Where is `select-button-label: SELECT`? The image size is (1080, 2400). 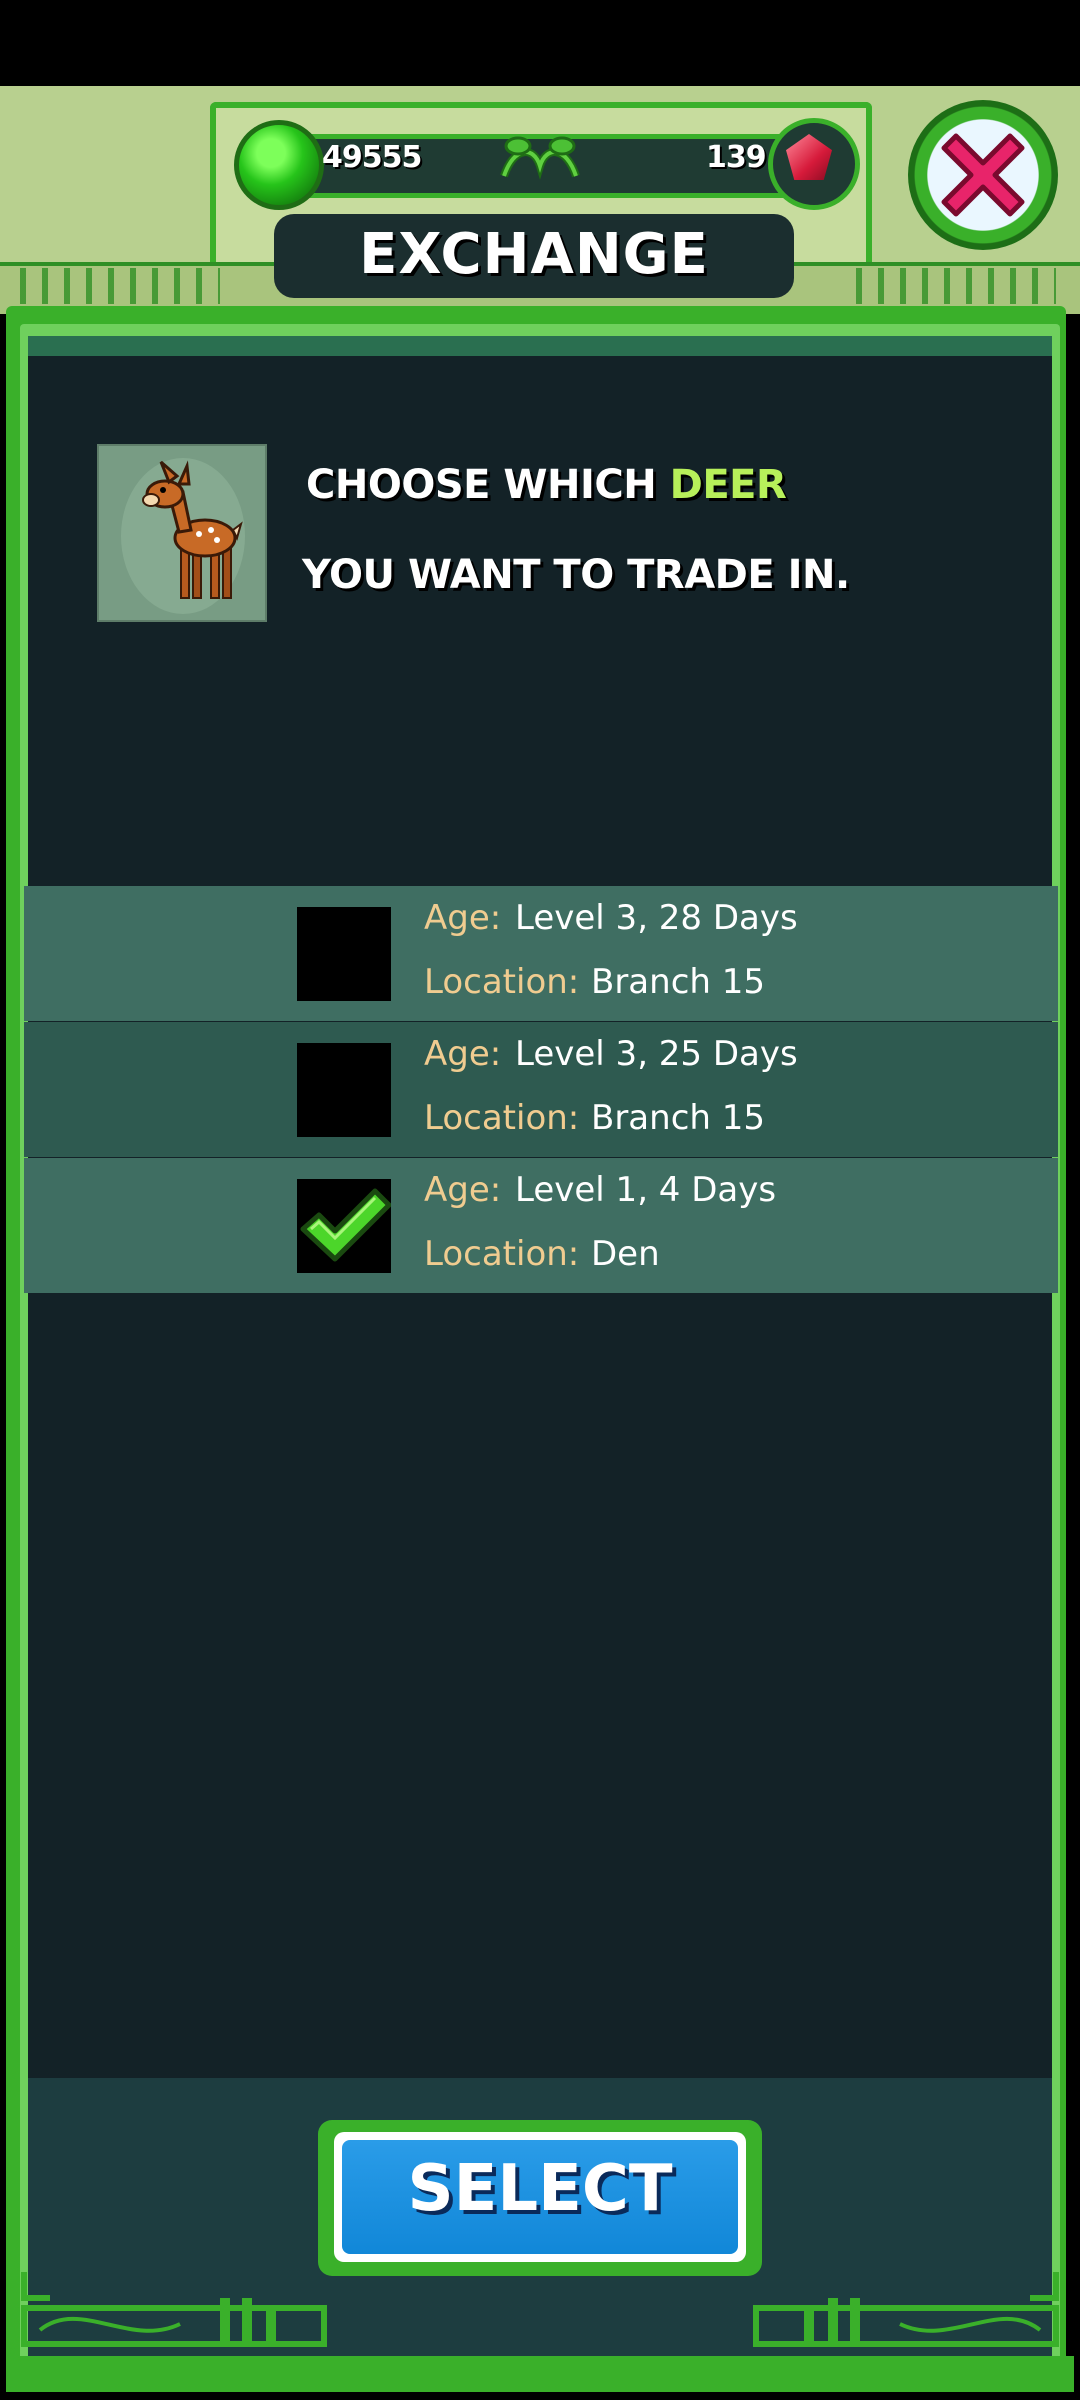 select-button-label: SELECT is located at coordinates (540, 2189).